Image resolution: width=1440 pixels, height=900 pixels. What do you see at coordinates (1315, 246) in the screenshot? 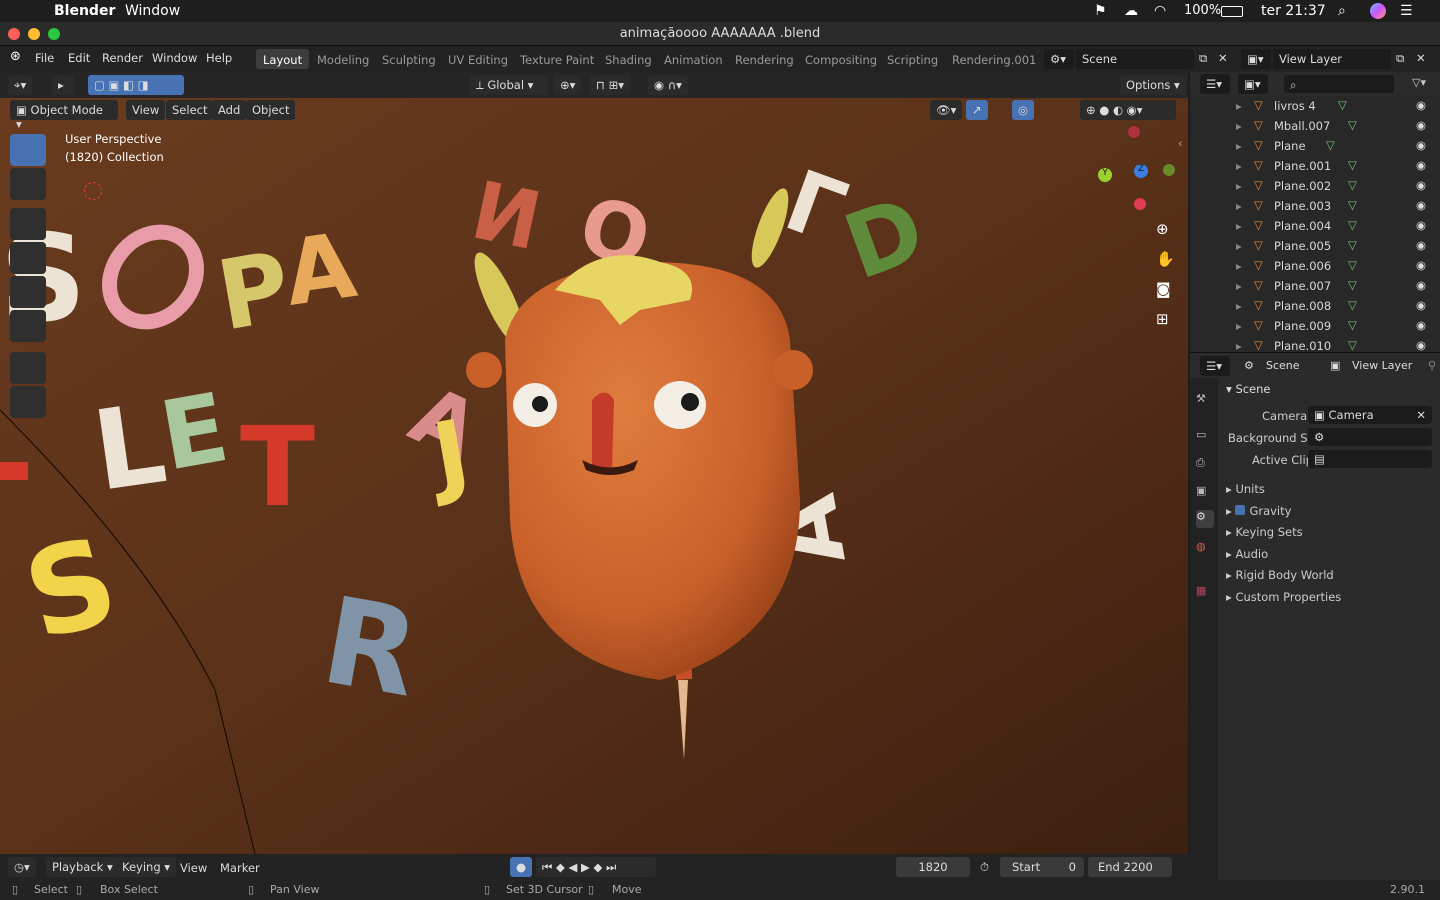
I see `outliner-row: ▸ ▽ Plane.005 ▽ ◉` at bounding box center [1315, 246].